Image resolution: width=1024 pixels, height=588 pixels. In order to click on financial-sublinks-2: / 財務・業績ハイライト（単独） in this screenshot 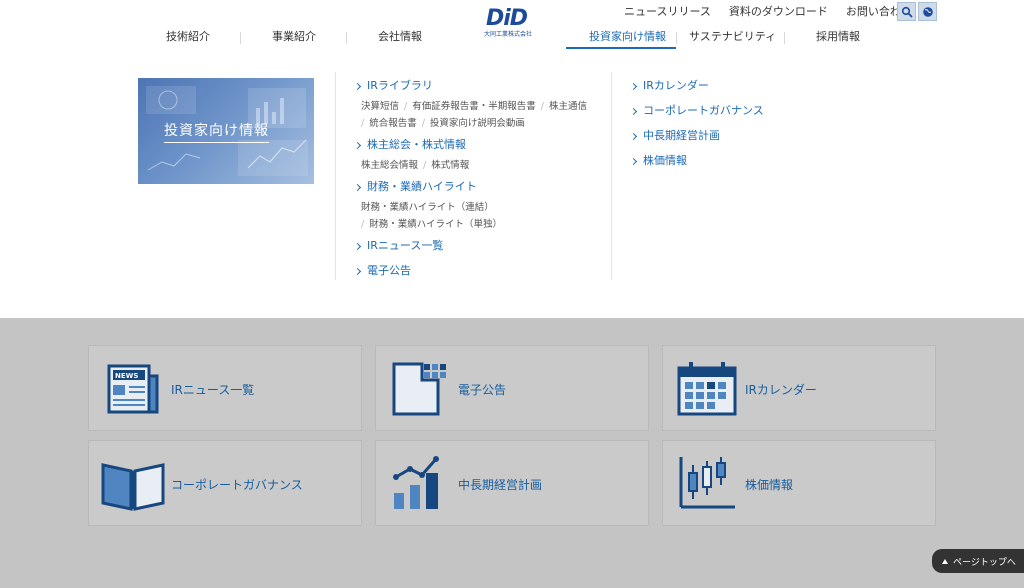, I will do `click(431, 223)`.